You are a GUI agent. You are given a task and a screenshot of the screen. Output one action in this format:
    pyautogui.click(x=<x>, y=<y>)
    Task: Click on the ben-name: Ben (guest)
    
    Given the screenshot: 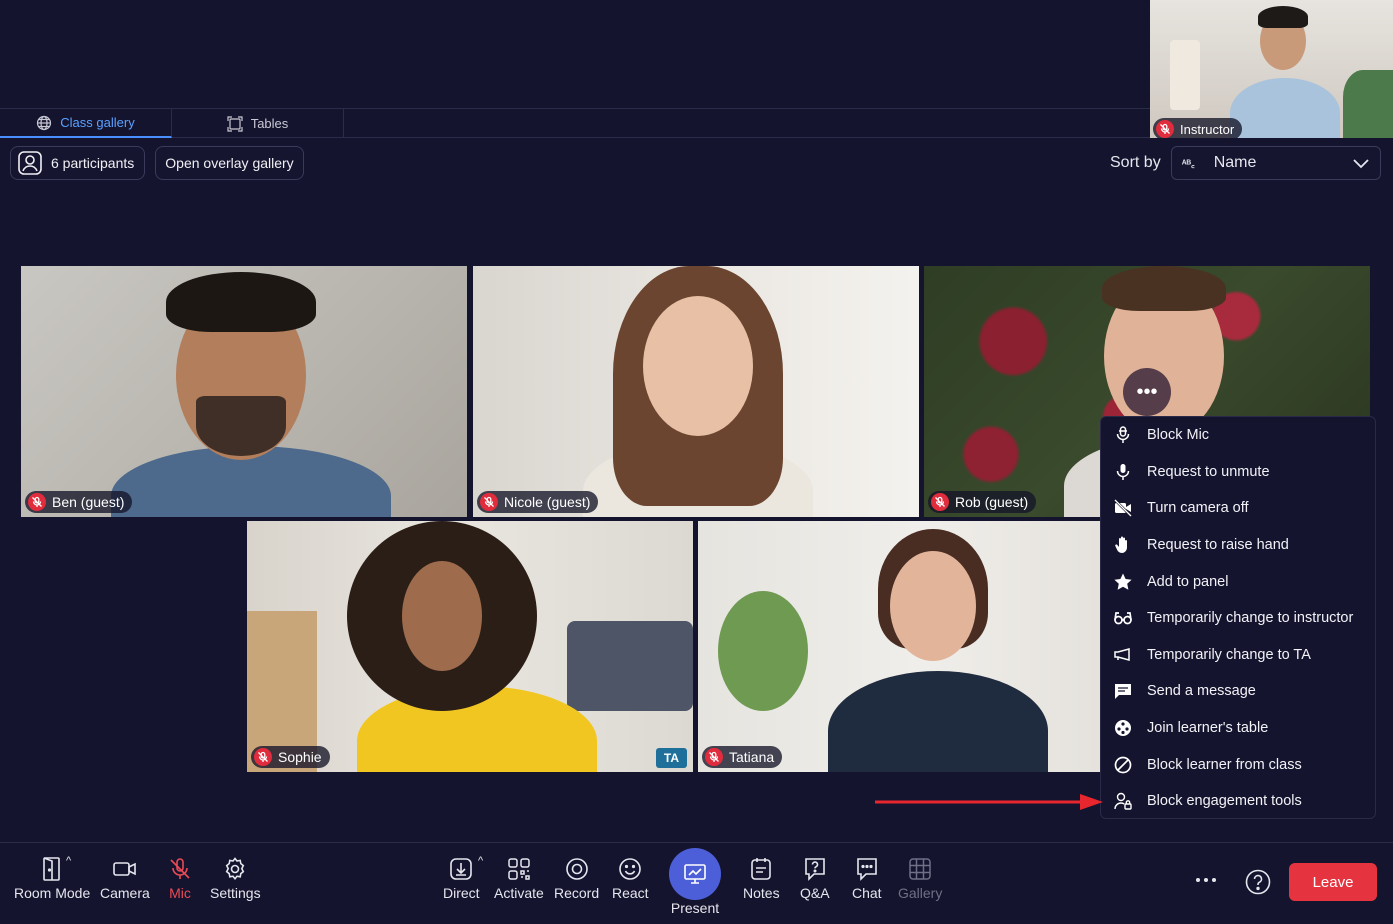 What is the action you would take?
    pyautogui.click(x=88, y=502)
    